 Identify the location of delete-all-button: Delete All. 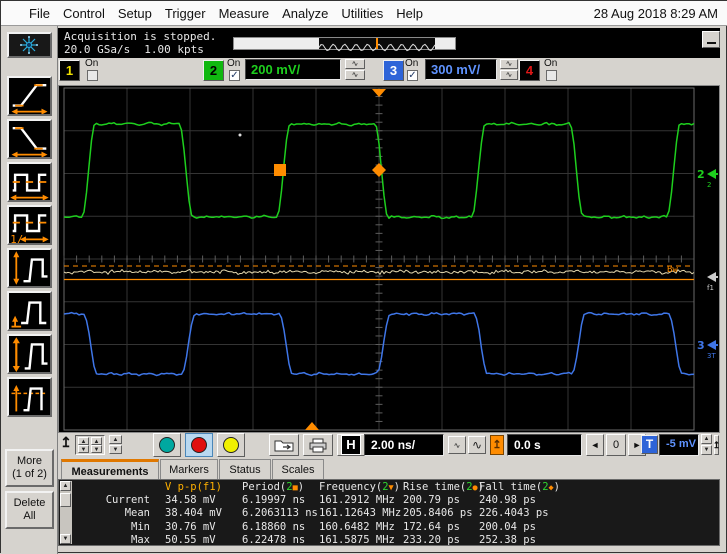
(29, 510).